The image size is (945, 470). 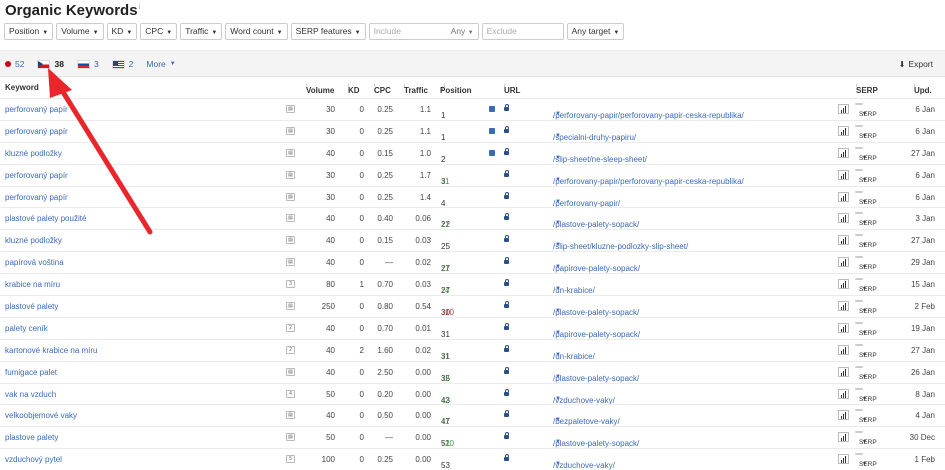 I want to click on filter-cpc: CPC ▼, so click(x=159, y=31).